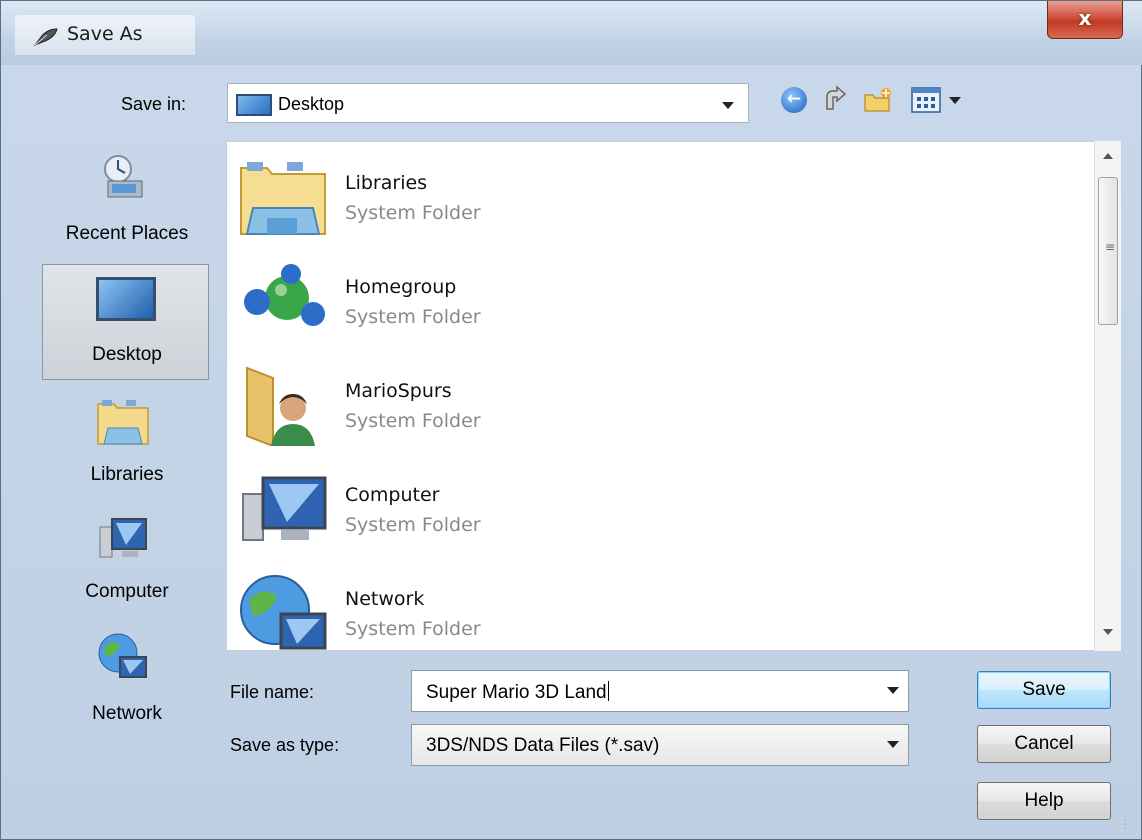  Describe the element at coordinates (657, 406) in the screenshot. I see `list-item: MarioSpurs System Folder` at that location.